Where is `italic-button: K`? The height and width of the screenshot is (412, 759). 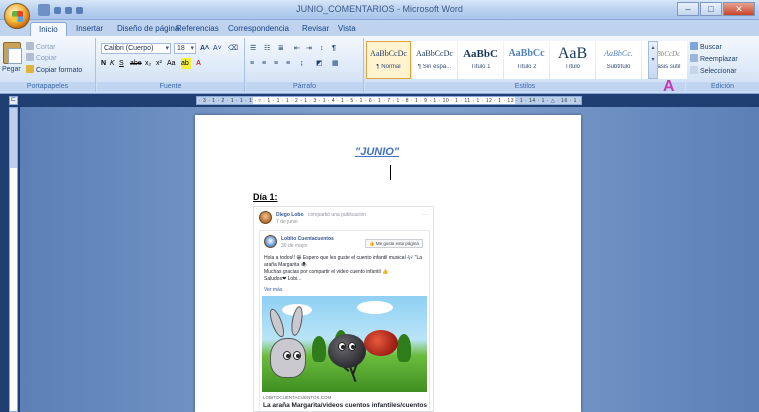
italic-button: K is located at coordinates (112, 63).